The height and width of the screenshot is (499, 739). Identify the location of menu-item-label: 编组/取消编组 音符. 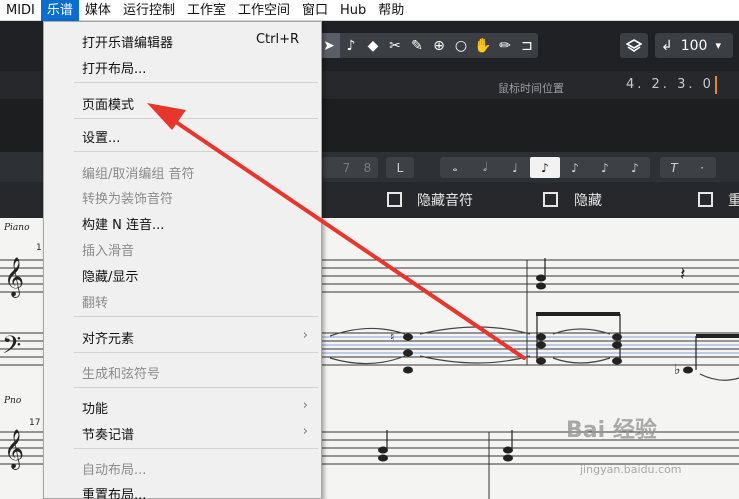
(138, 174).